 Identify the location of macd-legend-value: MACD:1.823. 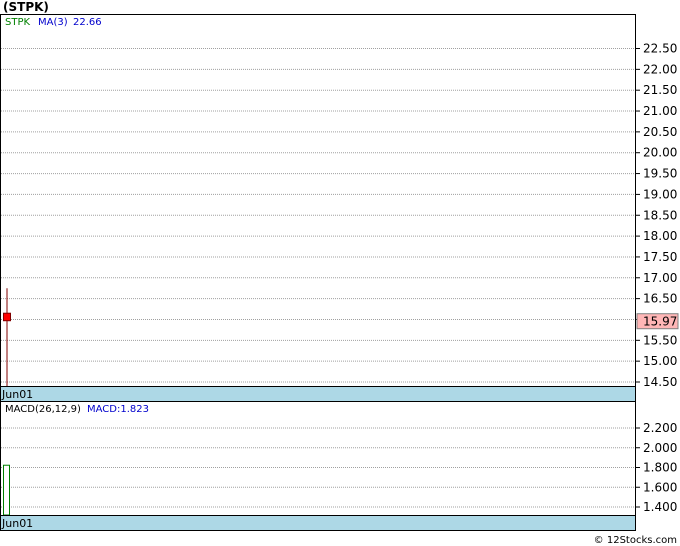
(118, 409).